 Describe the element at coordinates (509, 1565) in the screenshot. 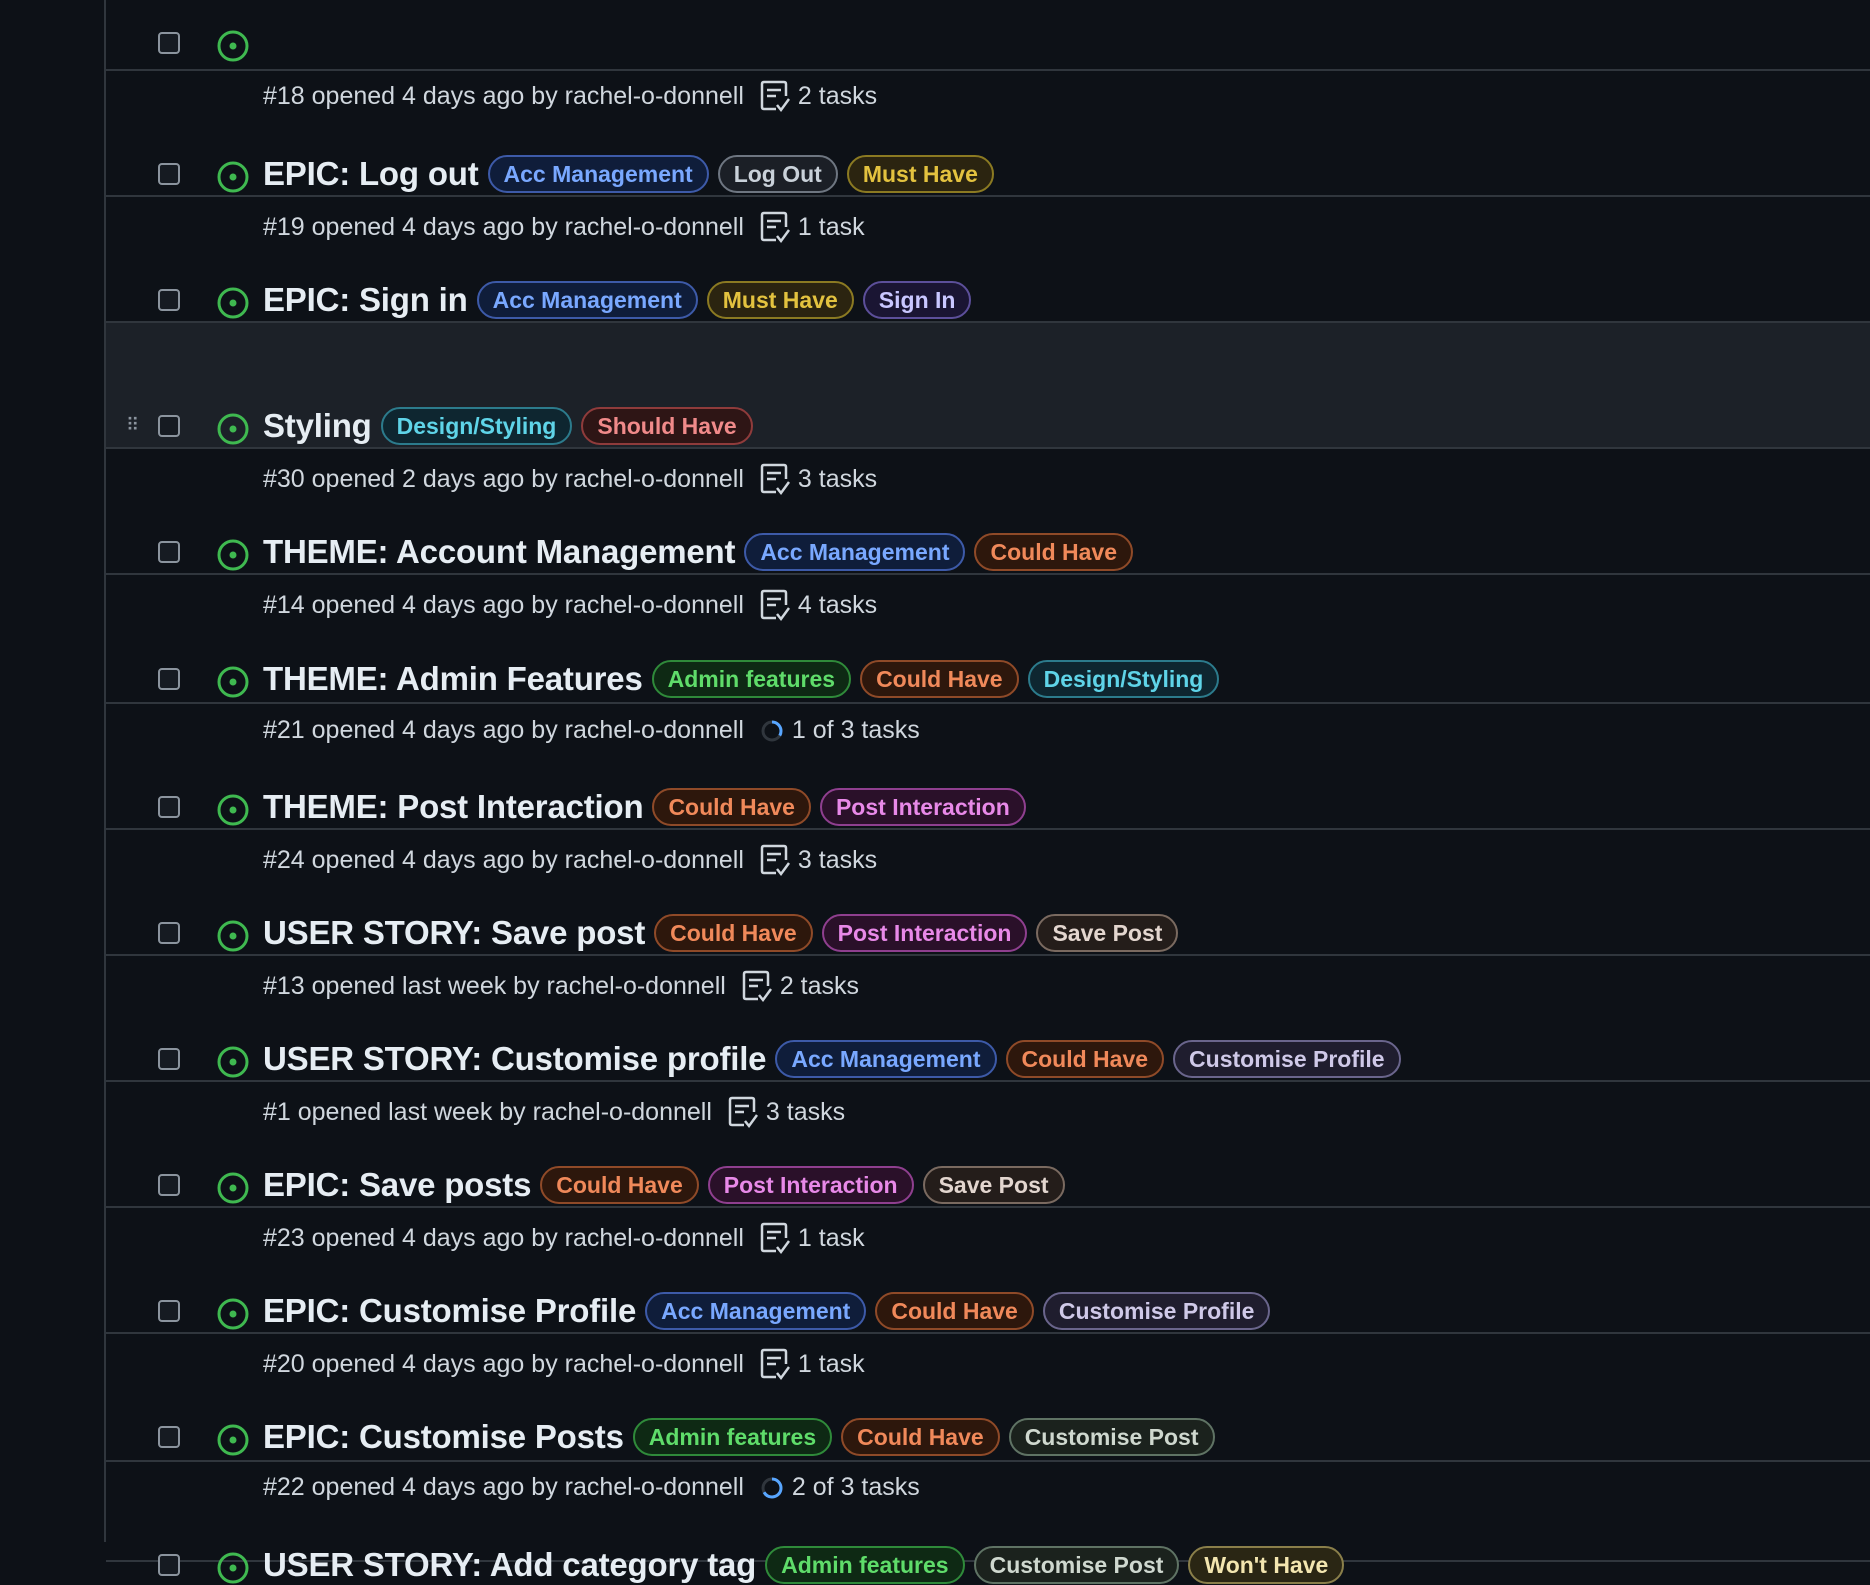

I see `issue-title-link: USER STORY: Add category tag` at that location.